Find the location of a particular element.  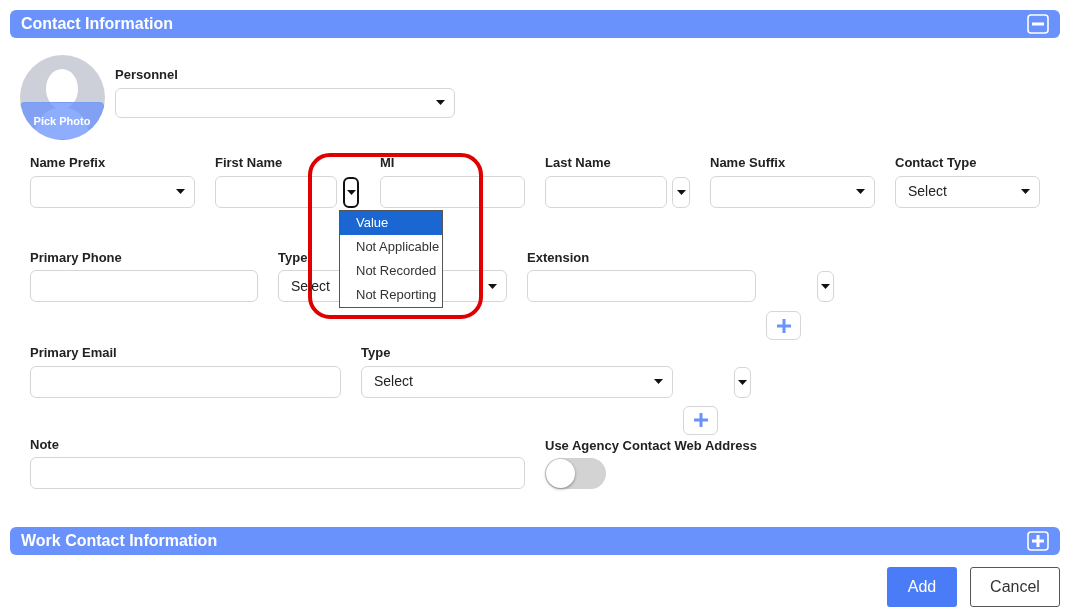

field-label: Contact Type is located at coordinates (936, 163).